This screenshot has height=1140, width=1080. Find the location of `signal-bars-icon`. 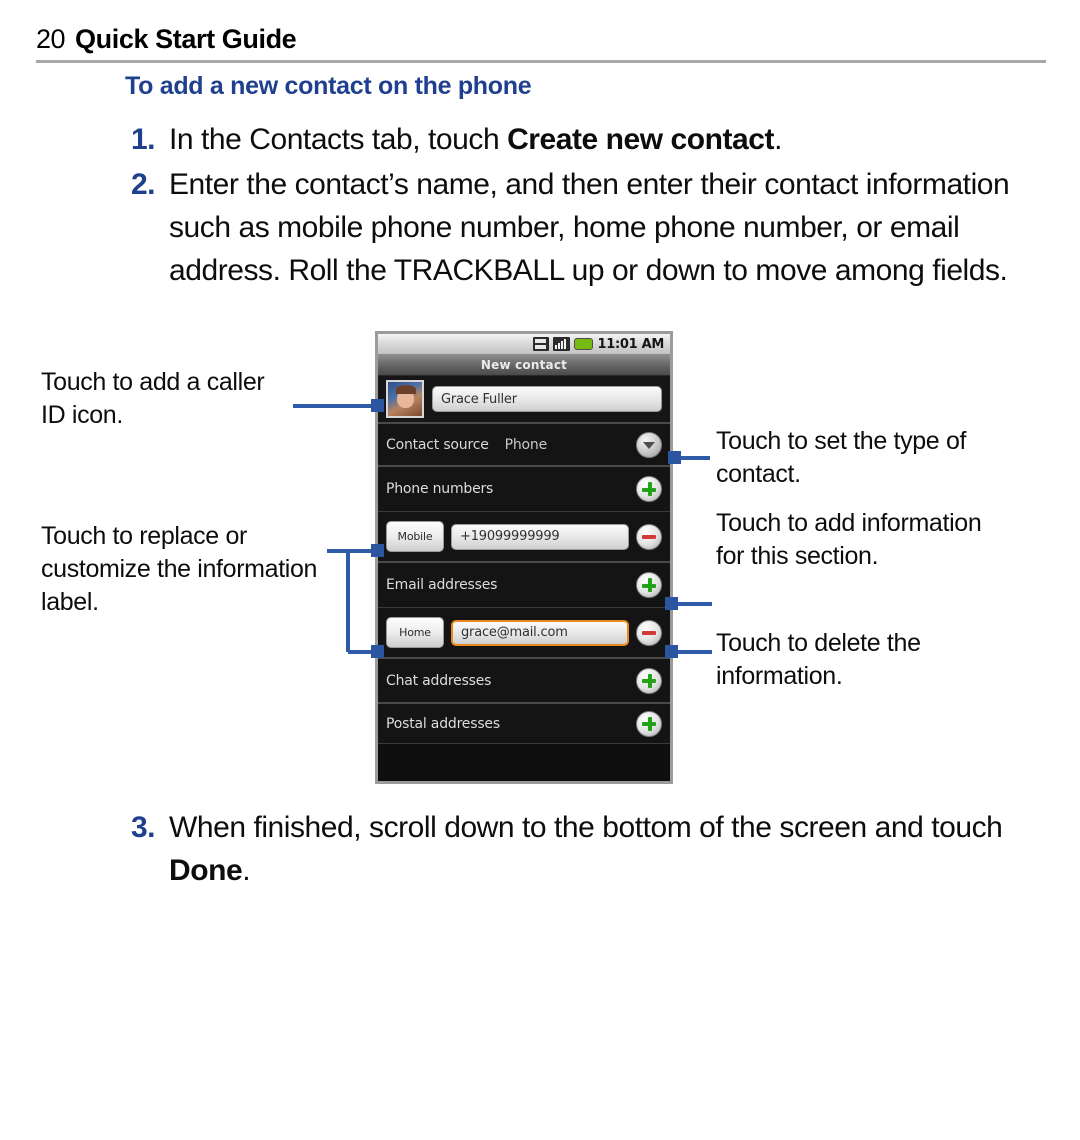

signal-bars-icon is located at coordinates (562, 344).